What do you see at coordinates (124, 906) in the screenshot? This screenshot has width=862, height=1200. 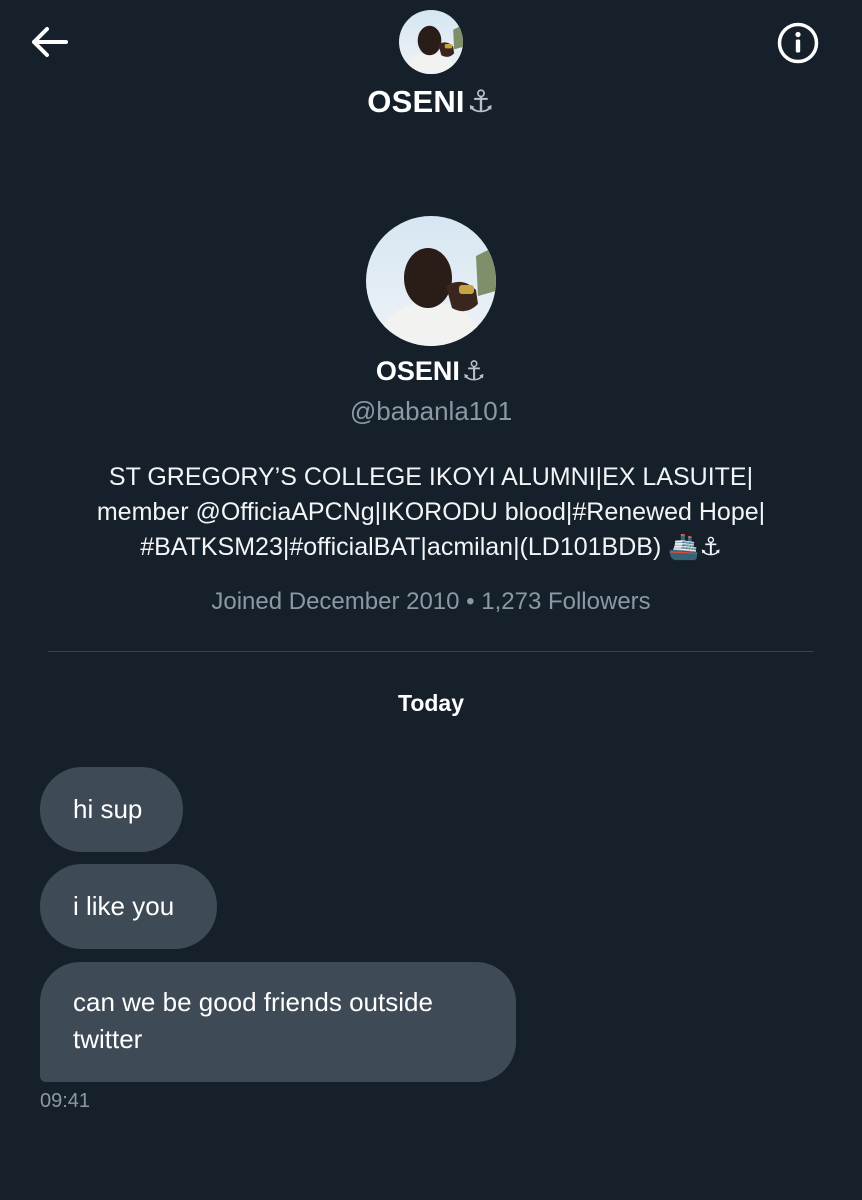 I see `message-text: i like you` at bounding box center [124, 906].